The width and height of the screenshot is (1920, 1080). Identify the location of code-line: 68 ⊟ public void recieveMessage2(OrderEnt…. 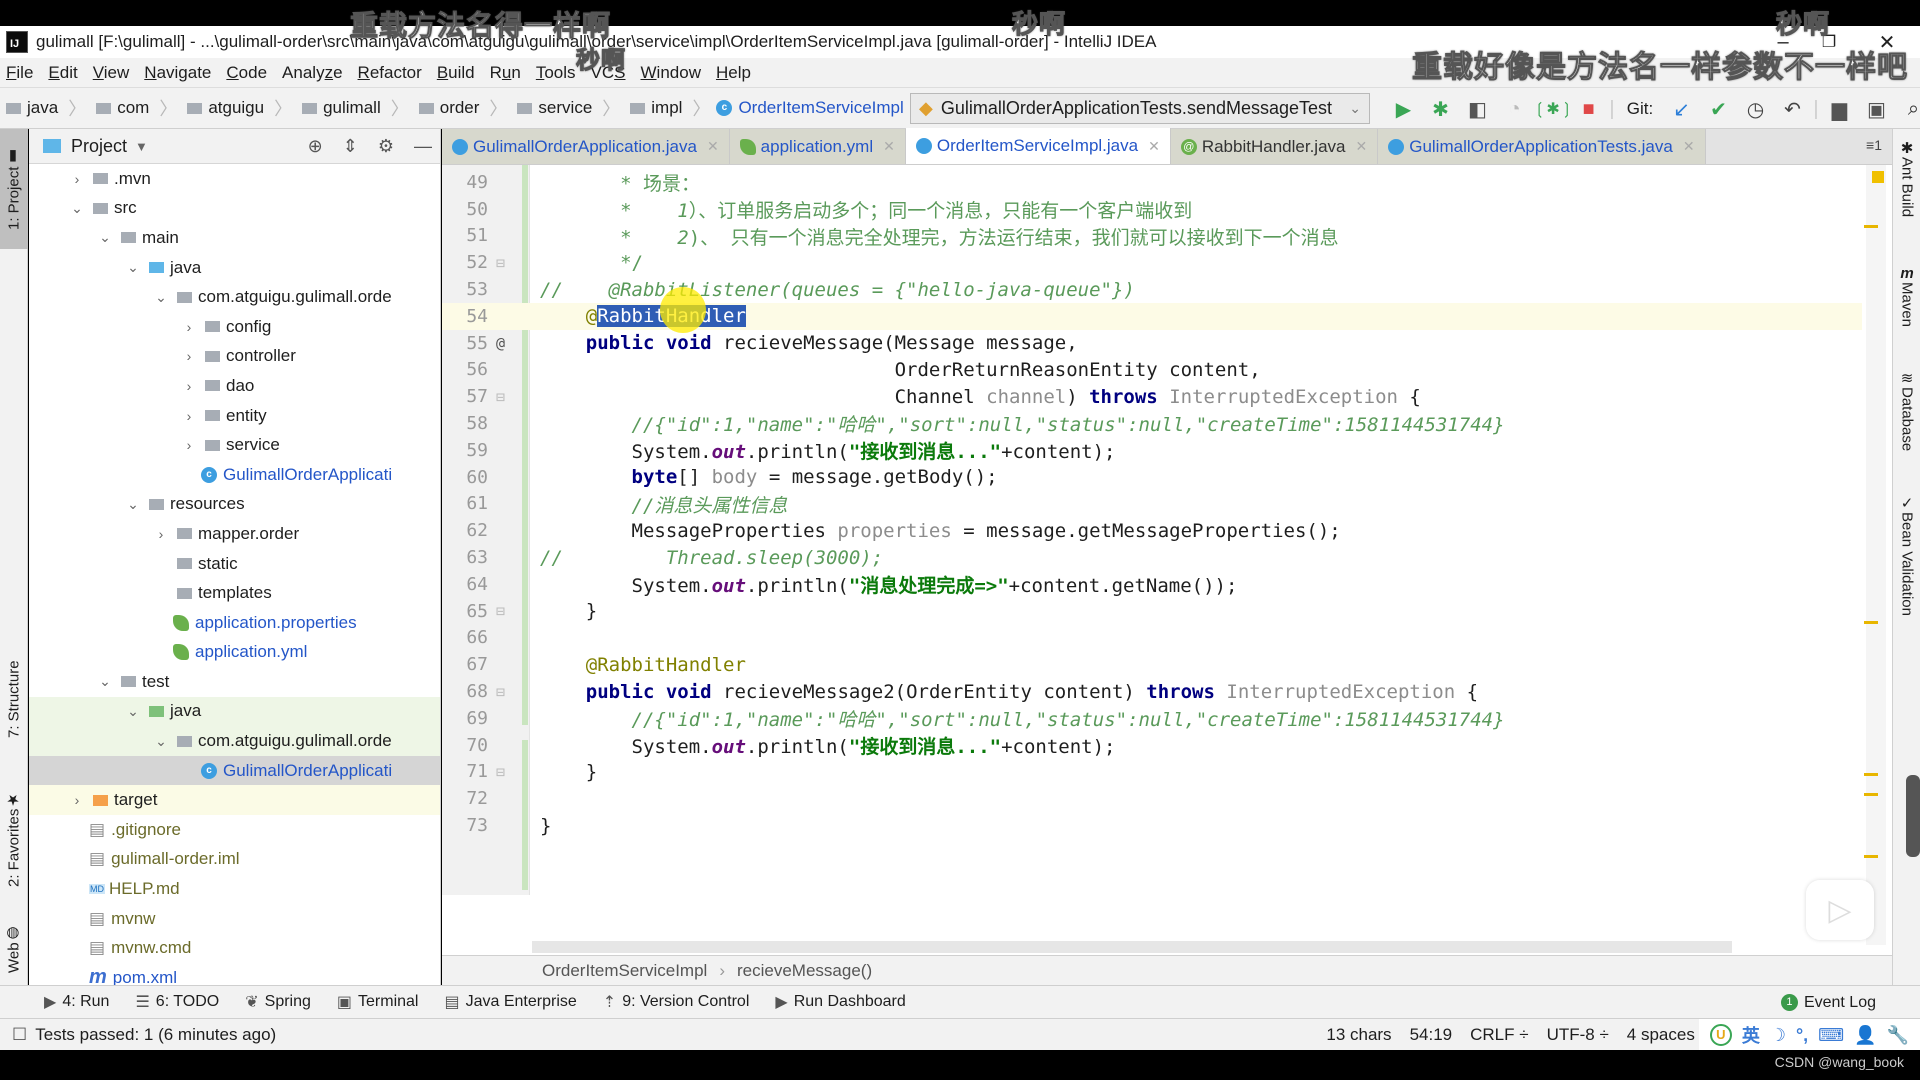
(1152, 691).